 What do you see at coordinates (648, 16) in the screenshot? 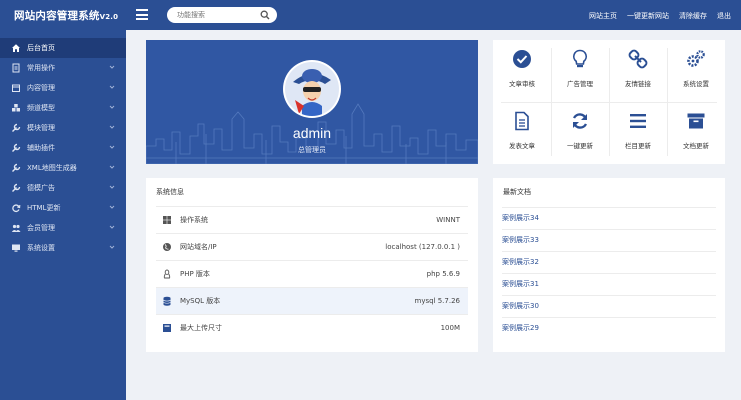
I see `link-update-site: 一键更新网站` at bounding box center [648, 16].